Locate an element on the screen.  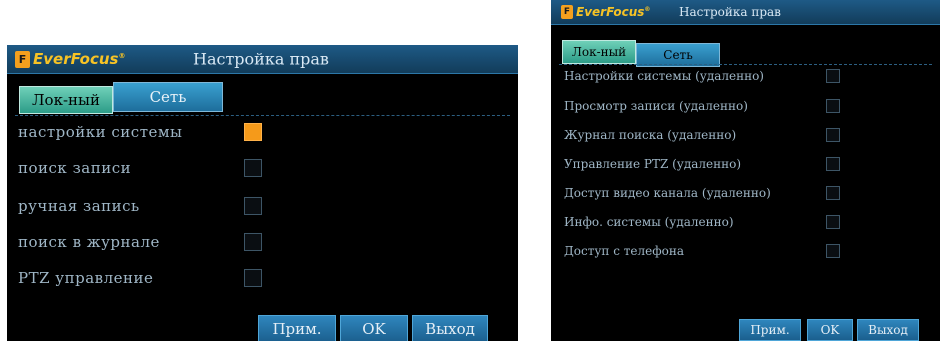
permission-row: Доступ видео канала (удаленно) is located at coordinates (745, 194).